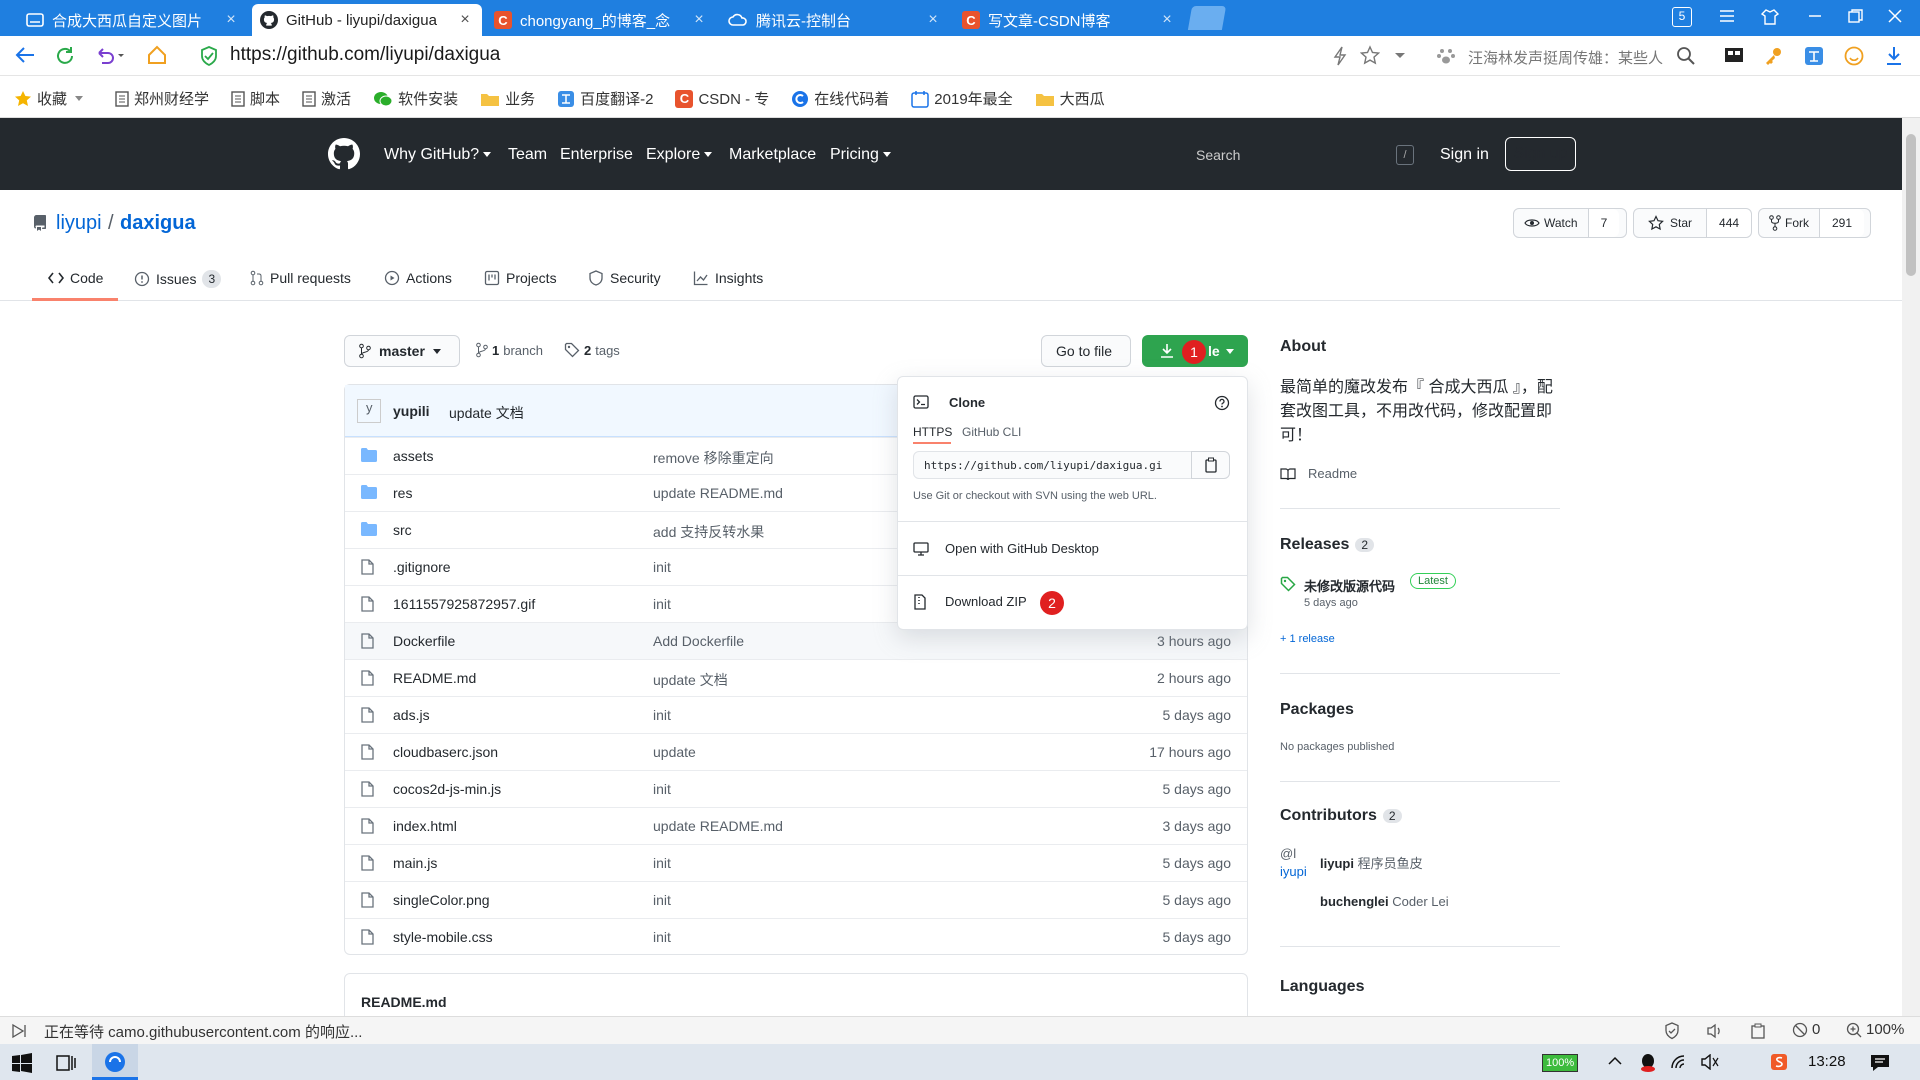  I want to click on file-name: cocos2d-js-min.js, so click(447, 789).